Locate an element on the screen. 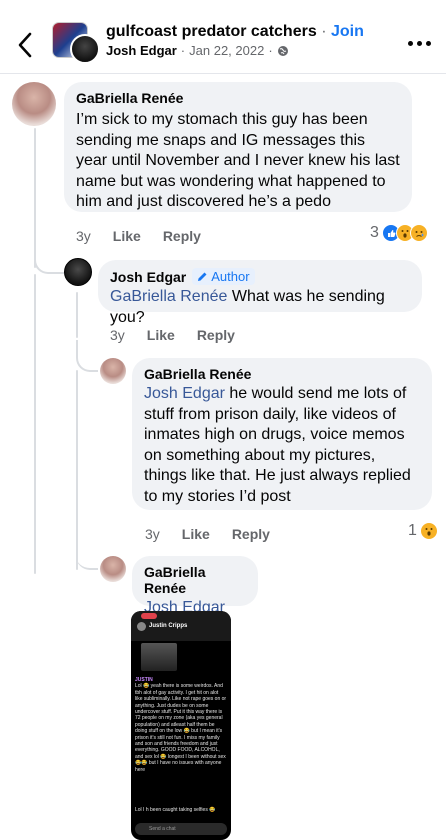  shared-photo is located at coordinates (159, 657).